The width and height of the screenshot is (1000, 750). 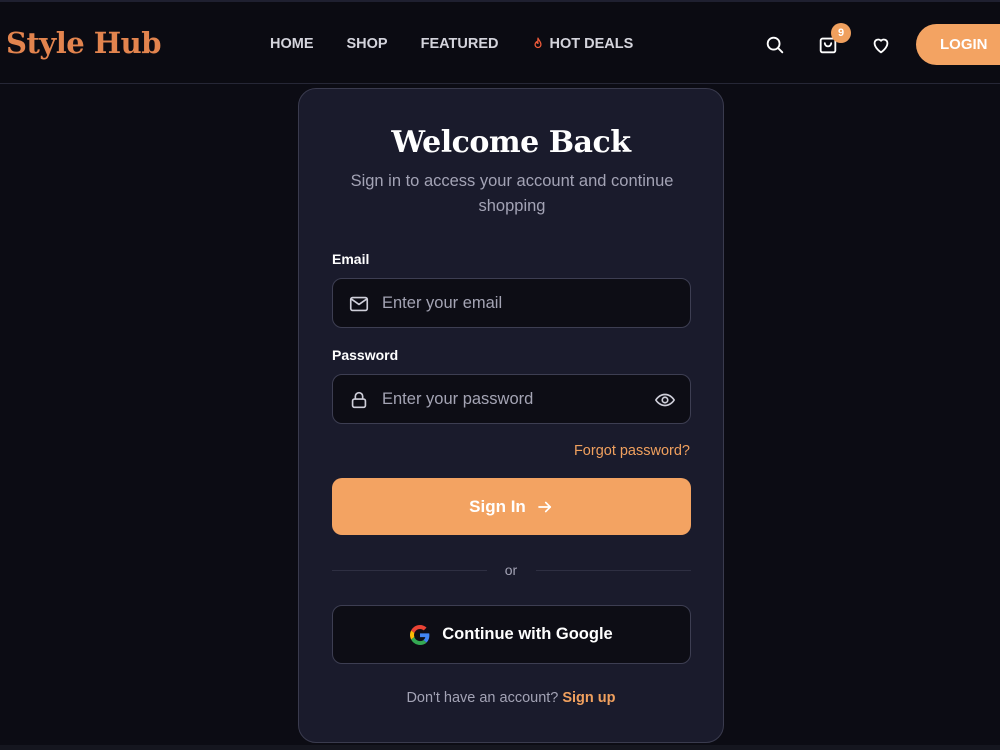 What do you see at coordinates (775, 45) in the screenshot?
I see `search-icon` at bounding box center [775, 45].